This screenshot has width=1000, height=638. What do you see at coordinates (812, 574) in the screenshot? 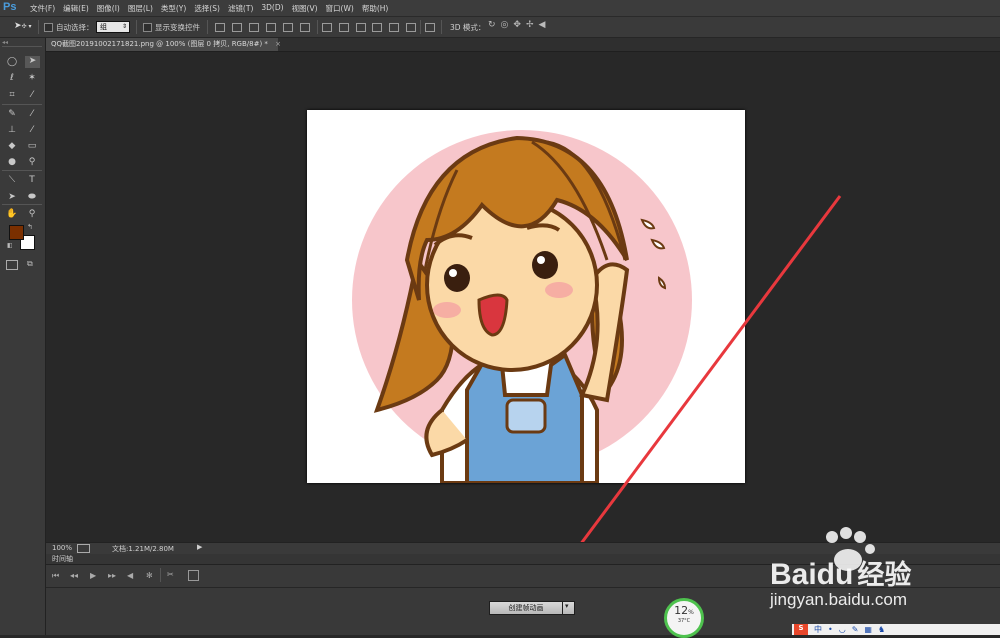
I see `baidu-brand-text: Baidu` at bounding box center [812, 574].